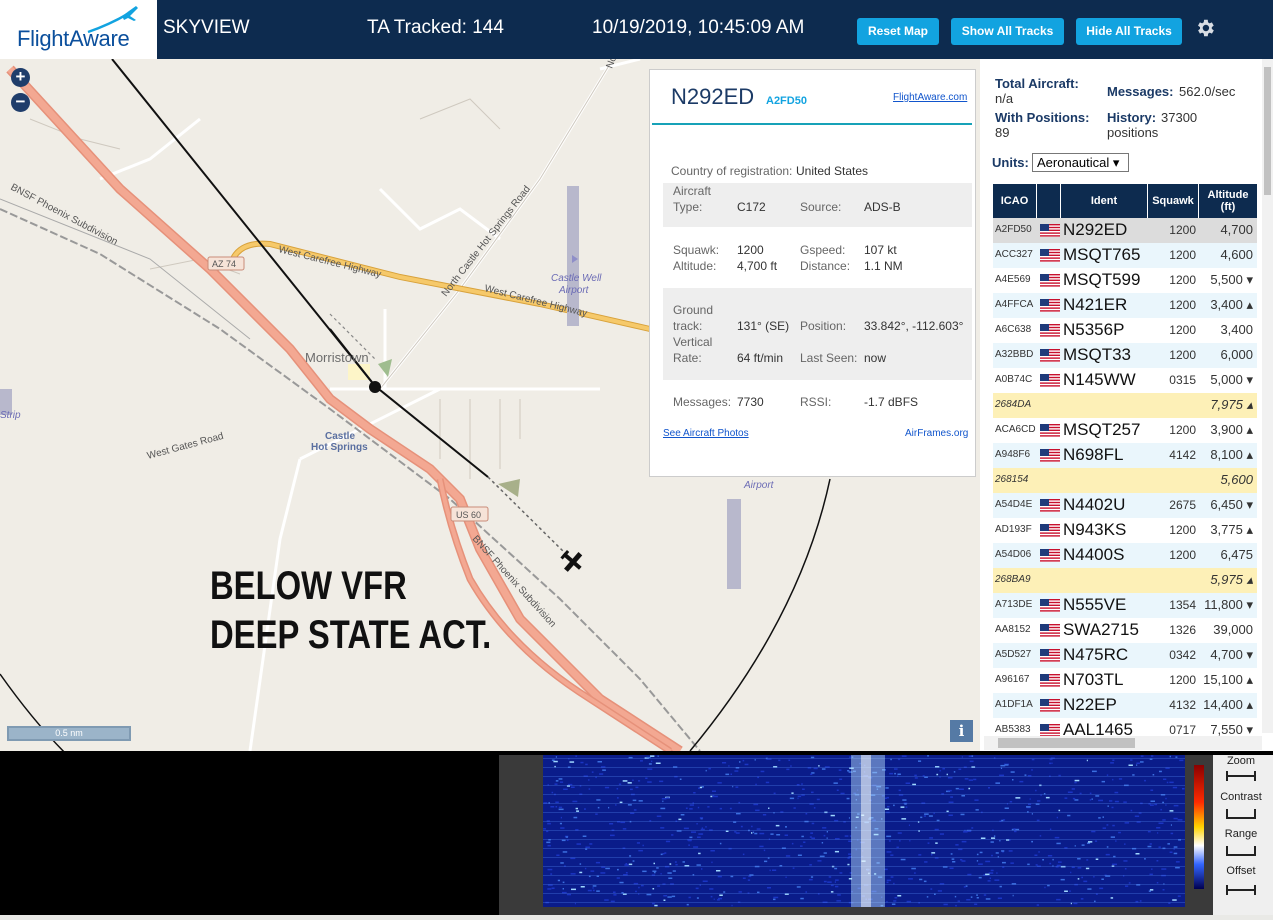 The image size is (1273, 920). I want to click on row-ident: MSQT257, so click(1102, 429).